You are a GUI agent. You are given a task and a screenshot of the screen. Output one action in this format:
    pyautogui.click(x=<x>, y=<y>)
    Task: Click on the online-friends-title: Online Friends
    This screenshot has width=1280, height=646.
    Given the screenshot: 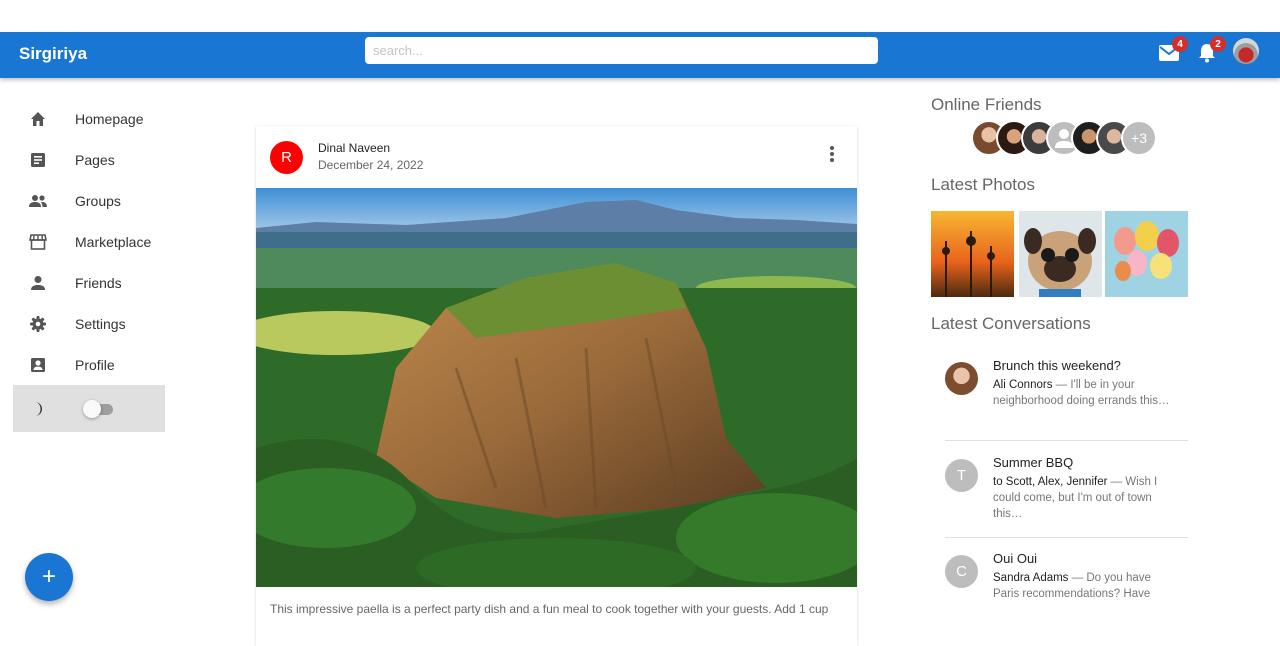 What is the action you would take?
    pyautogui.click(x=986, y=104)
    